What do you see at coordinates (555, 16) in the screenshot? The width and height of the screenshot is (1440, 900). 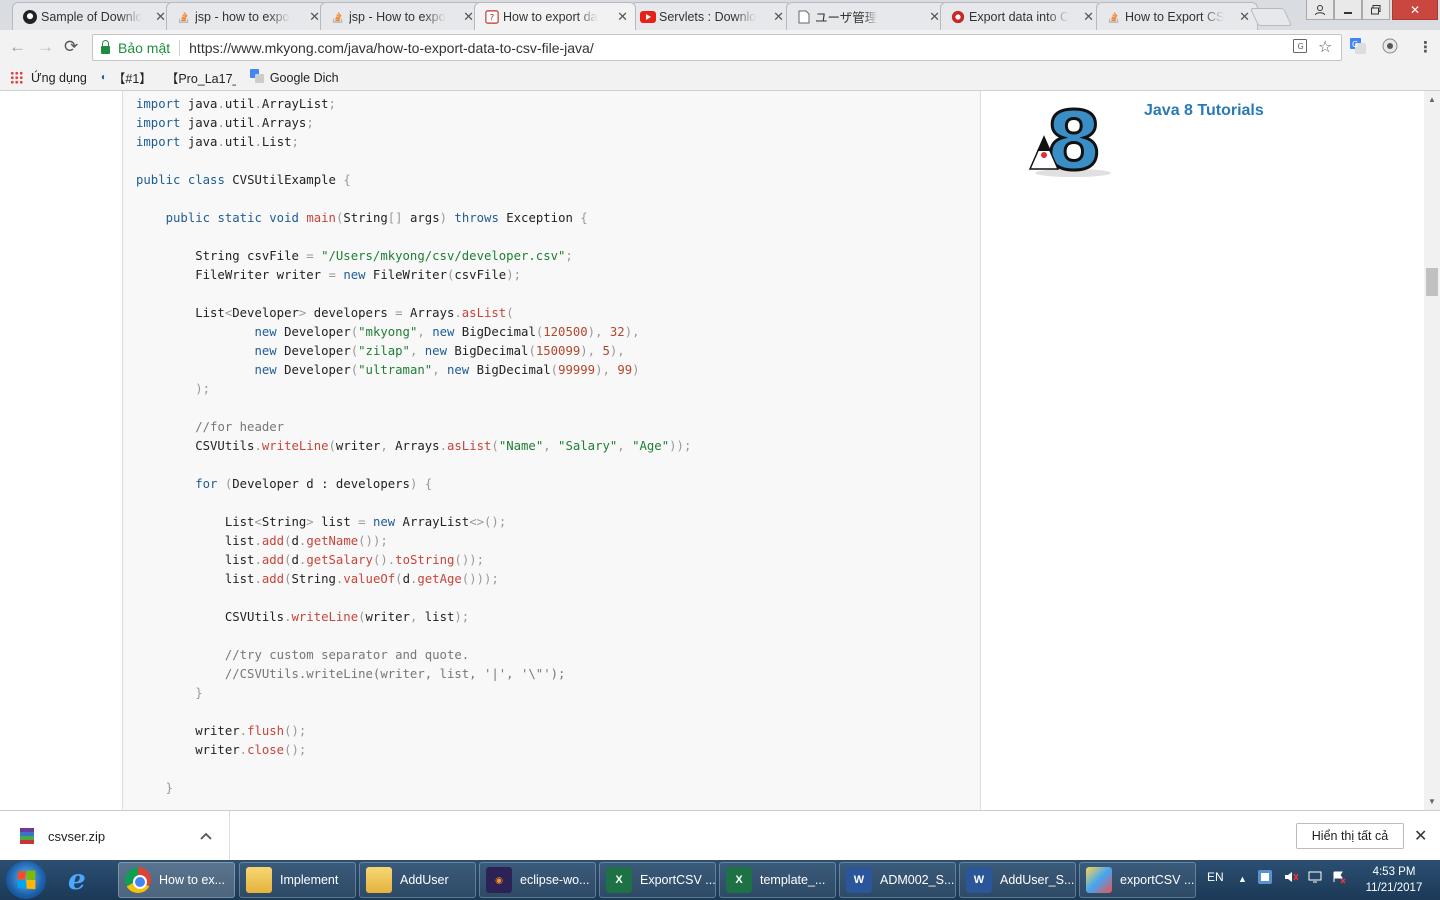 I see `tab-4-active: ? How to export da ✕` at bounding box center [555, 16].